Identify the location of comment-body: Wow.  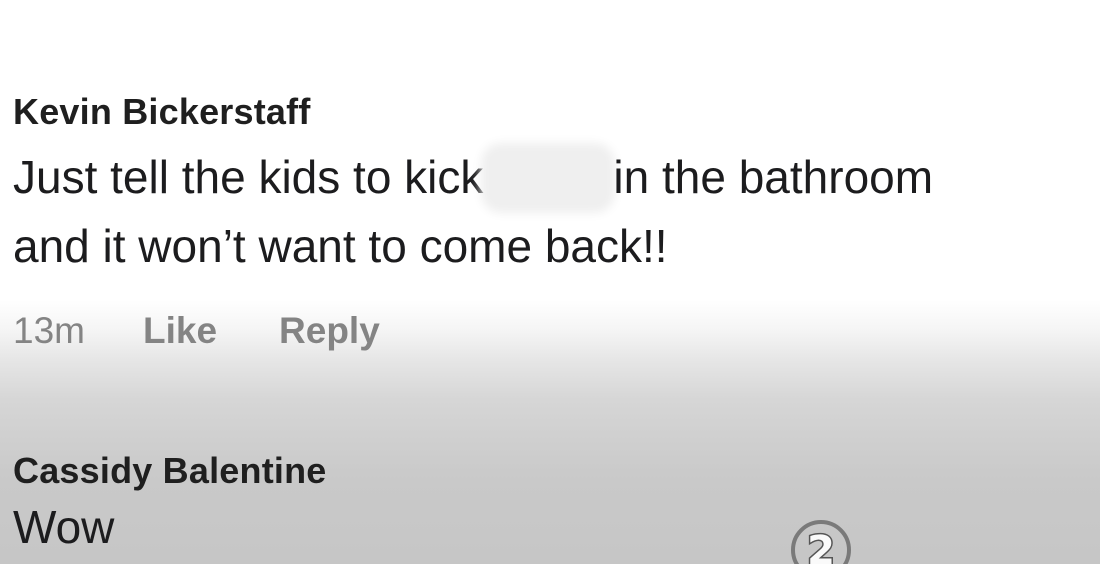
(64, 527).